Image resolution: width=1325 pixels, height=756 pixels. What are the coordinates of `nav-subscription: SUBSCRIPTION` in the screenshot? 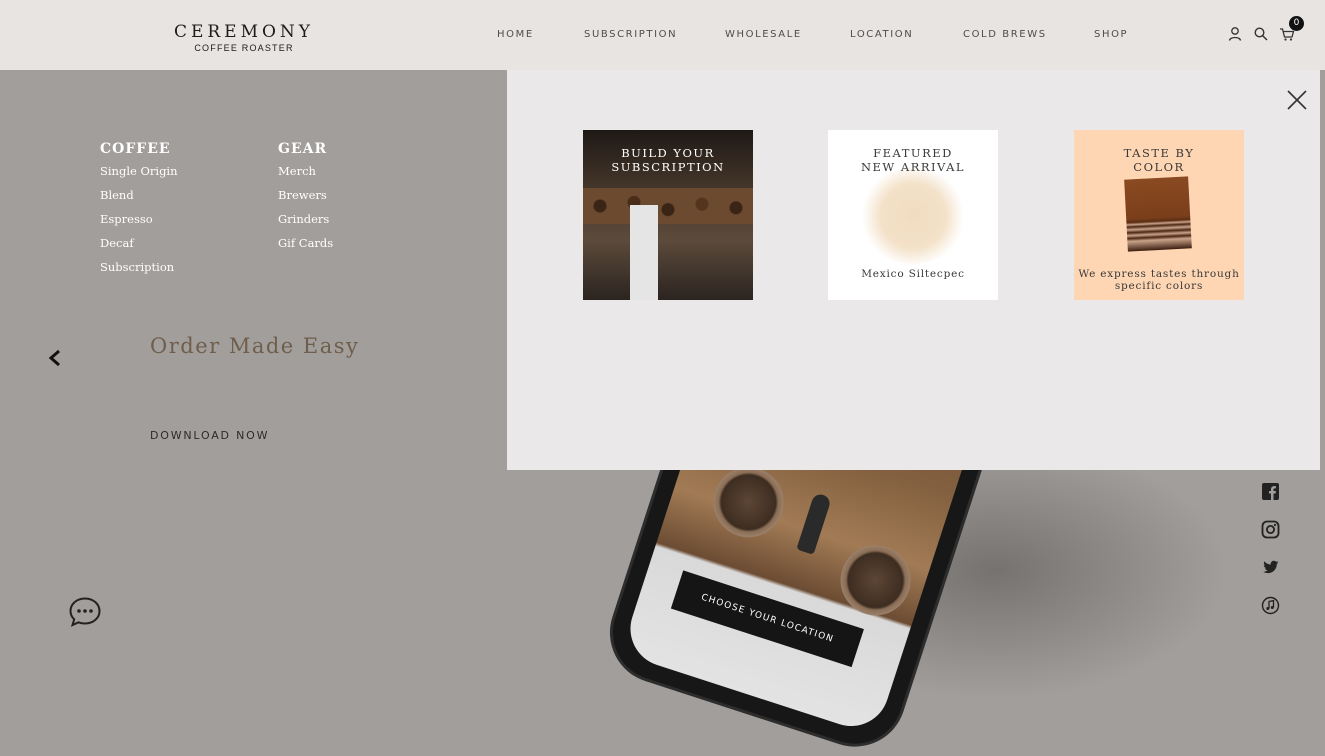 It's located at (630, 34).